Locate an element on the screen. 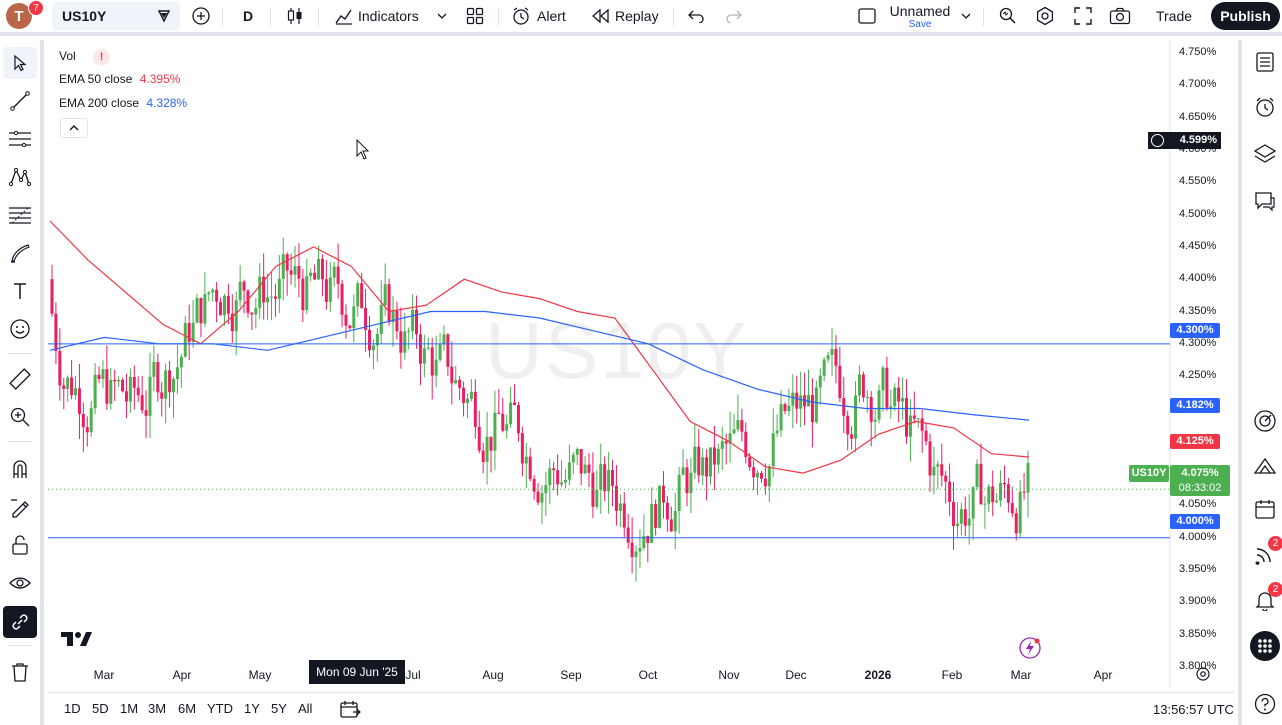 The width and height of the screenshot is (1282, 725). range-button-1d: 1D is located at coordinates (72, 708).